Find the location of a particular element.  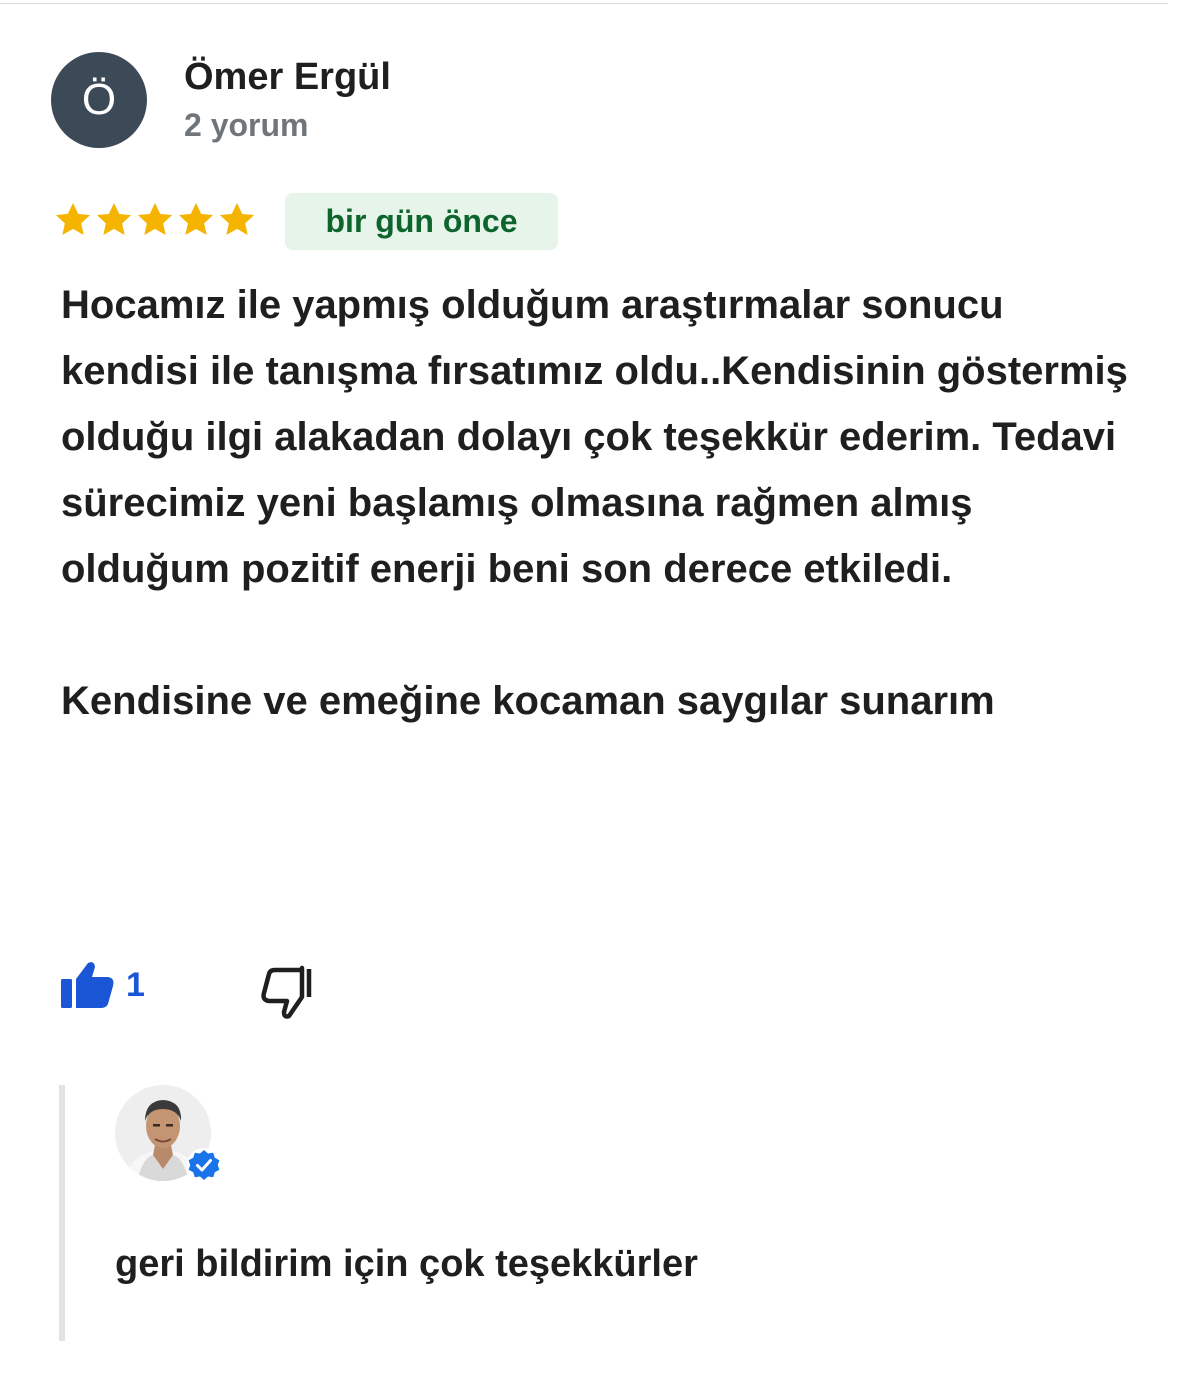

author-avatar: Ö is located at coordinates (99, 100).